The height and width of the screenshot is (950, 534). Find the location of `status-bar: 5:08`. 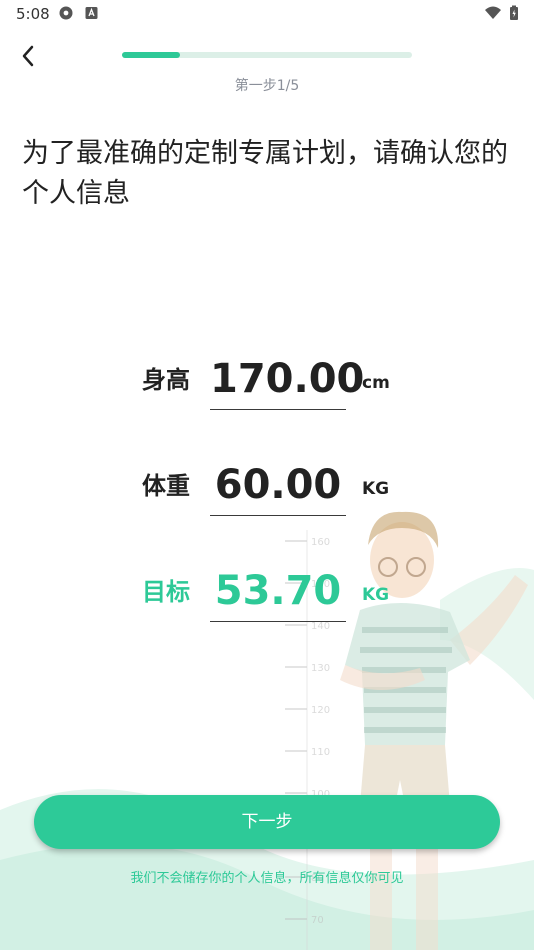

status-bar: 5:08 is located at coordinates (267, 14).